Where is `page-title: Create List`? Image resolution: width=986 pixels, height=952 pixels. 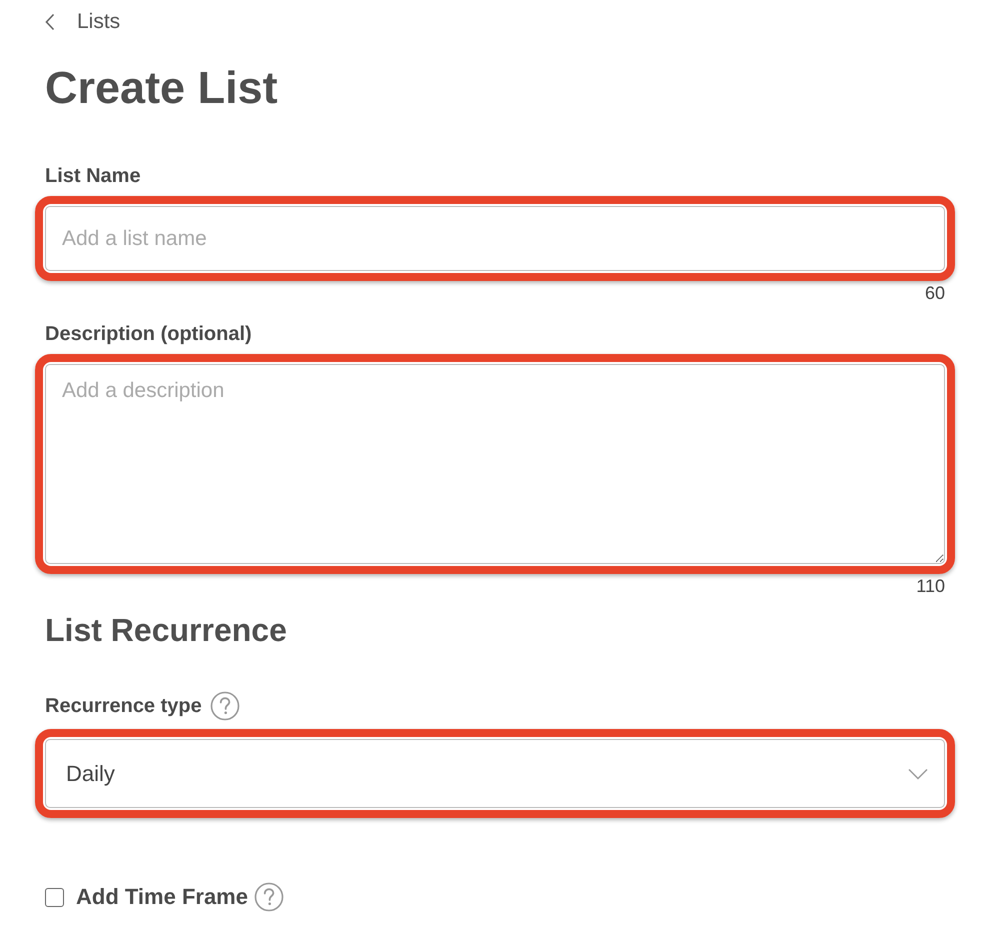
page-title: Create List is located at coordinates (161, 88).